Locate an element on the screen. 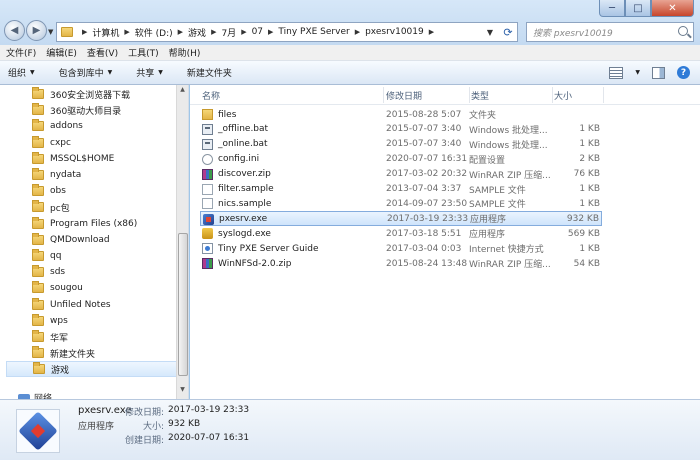 This screenshot has width=700, height=460. nav-folder-item: Program Files (x86) is located at coordinates (84, 224).